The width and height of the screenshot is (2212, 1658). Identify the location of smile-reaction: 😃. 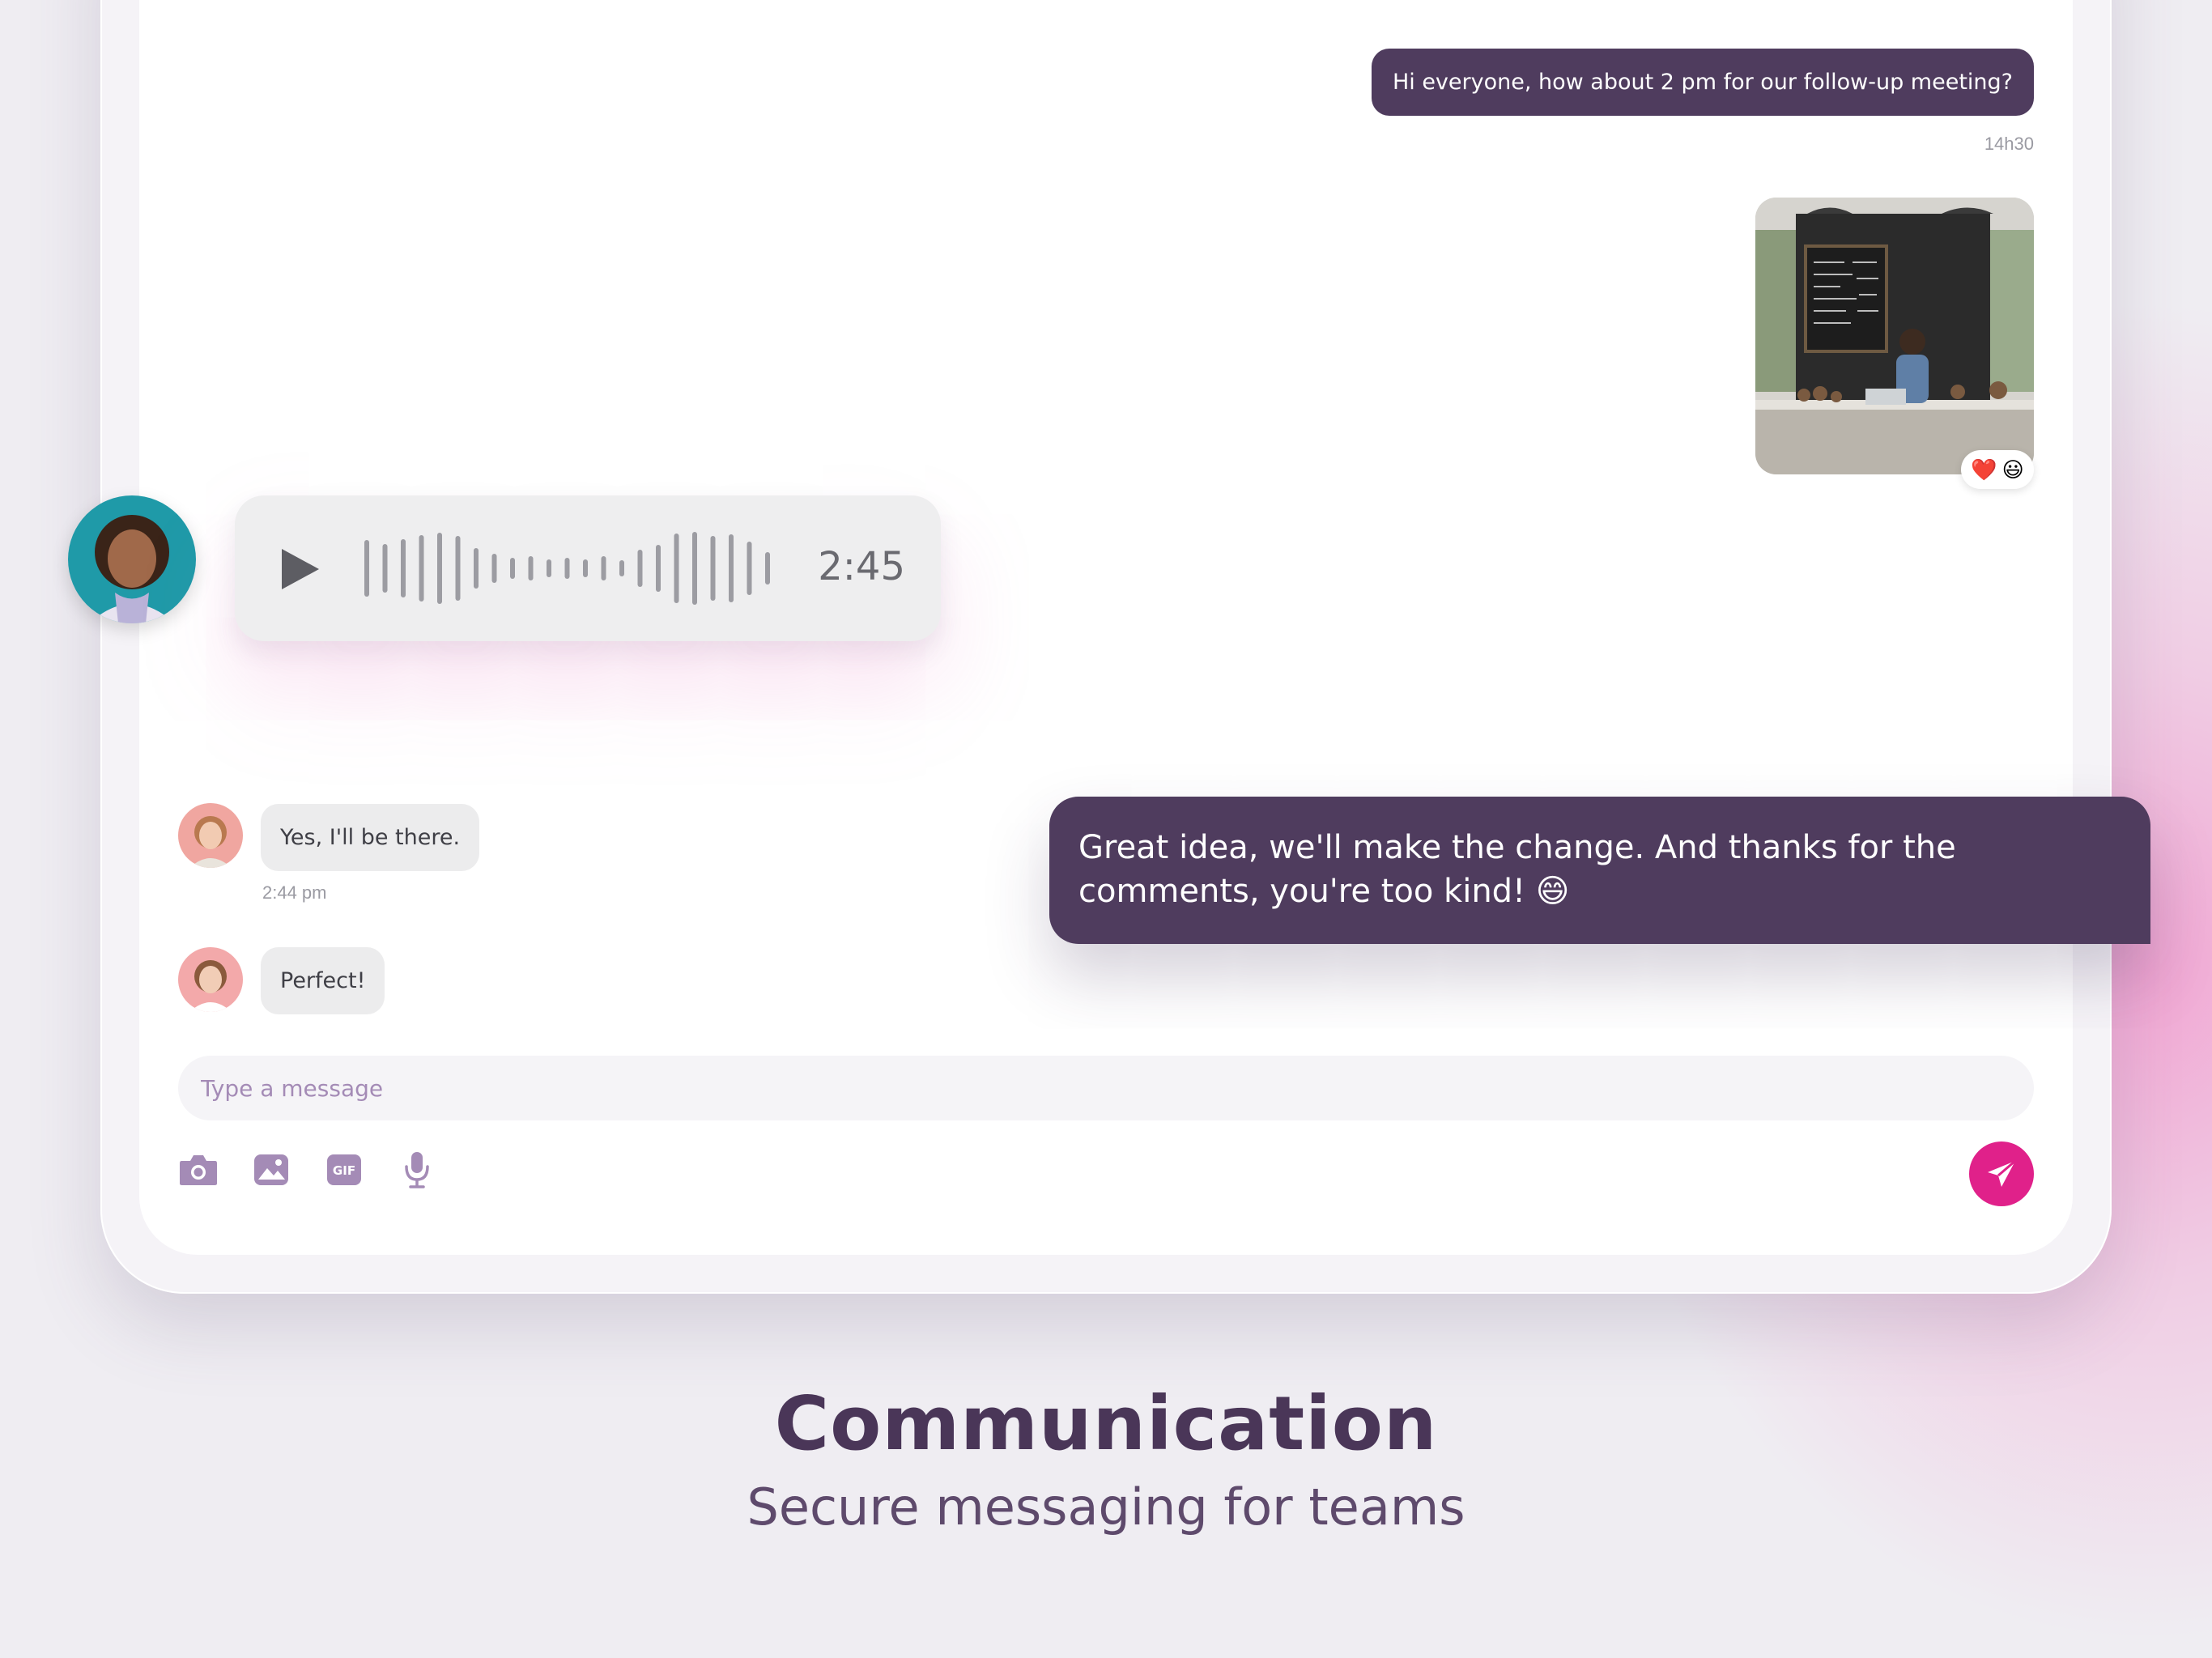
(2013, 470).